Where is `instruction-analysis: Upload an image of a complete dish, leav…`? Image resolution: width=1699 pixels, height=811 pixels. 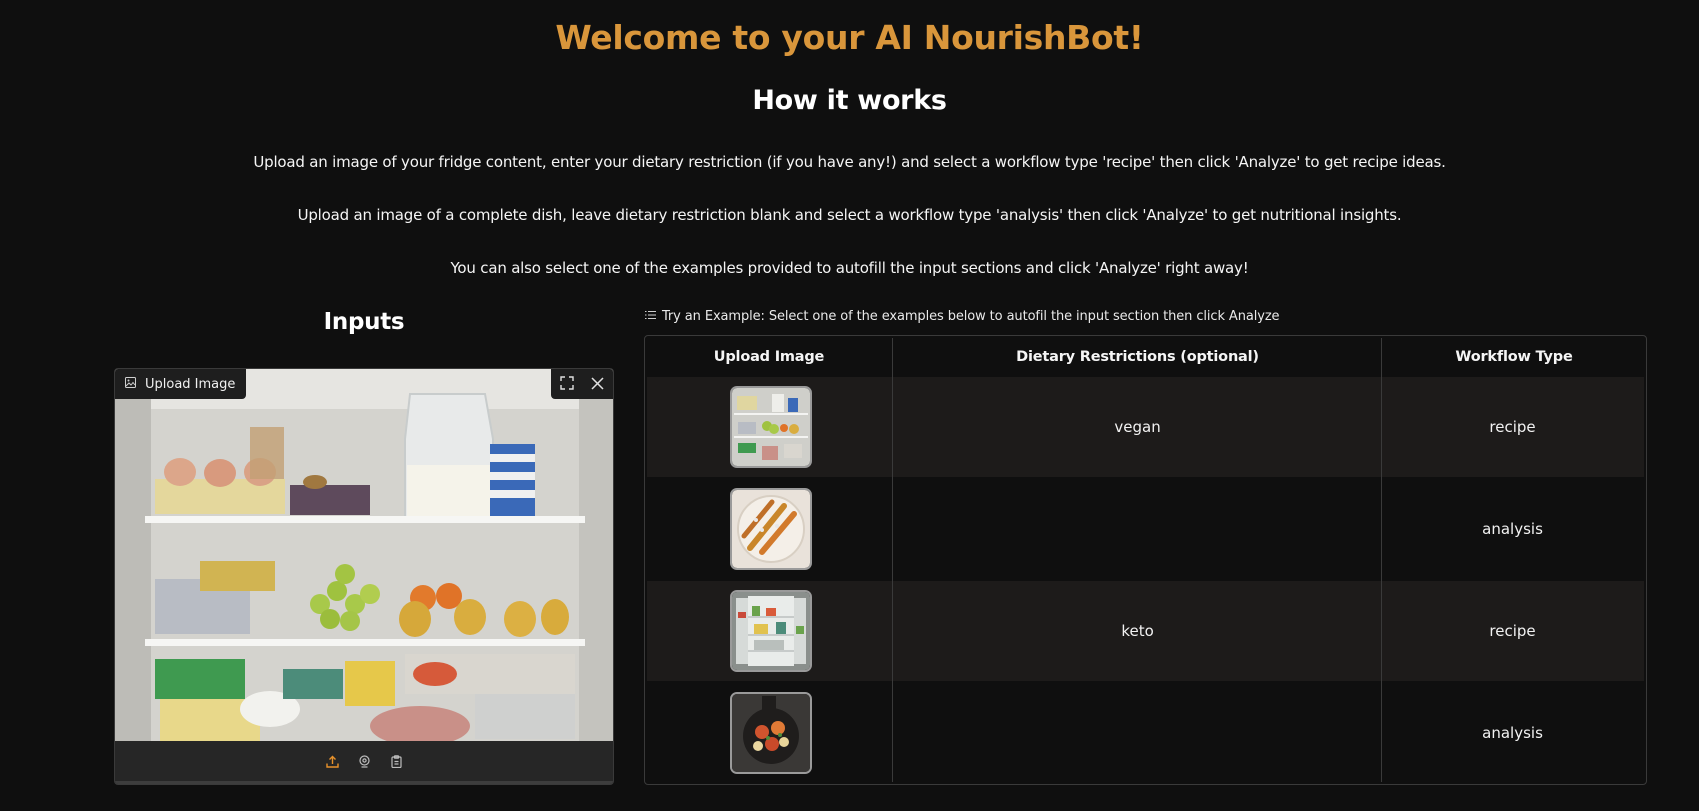 instruction-analysis: Upload an image of a complete dish, leav… is located at coordinates (849, 215).